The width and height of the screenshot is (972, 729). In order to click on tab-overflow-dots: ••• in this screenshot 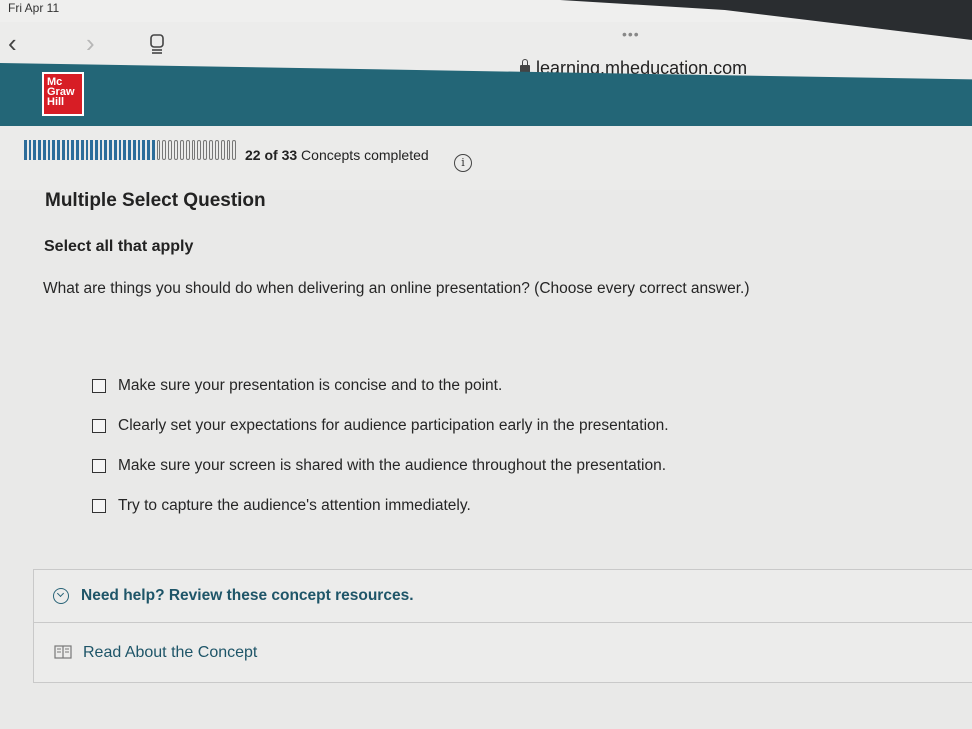, I will do `click(631, 34)`.